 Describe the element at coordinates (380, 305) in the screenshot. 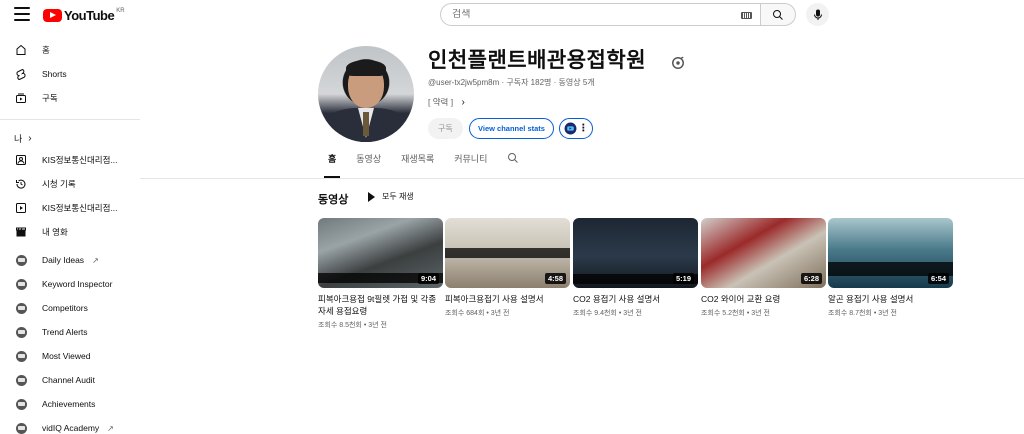

I see `video-title: 피복아크용접 9t필렛 가접 및 각종자세 용접요령` at that location.